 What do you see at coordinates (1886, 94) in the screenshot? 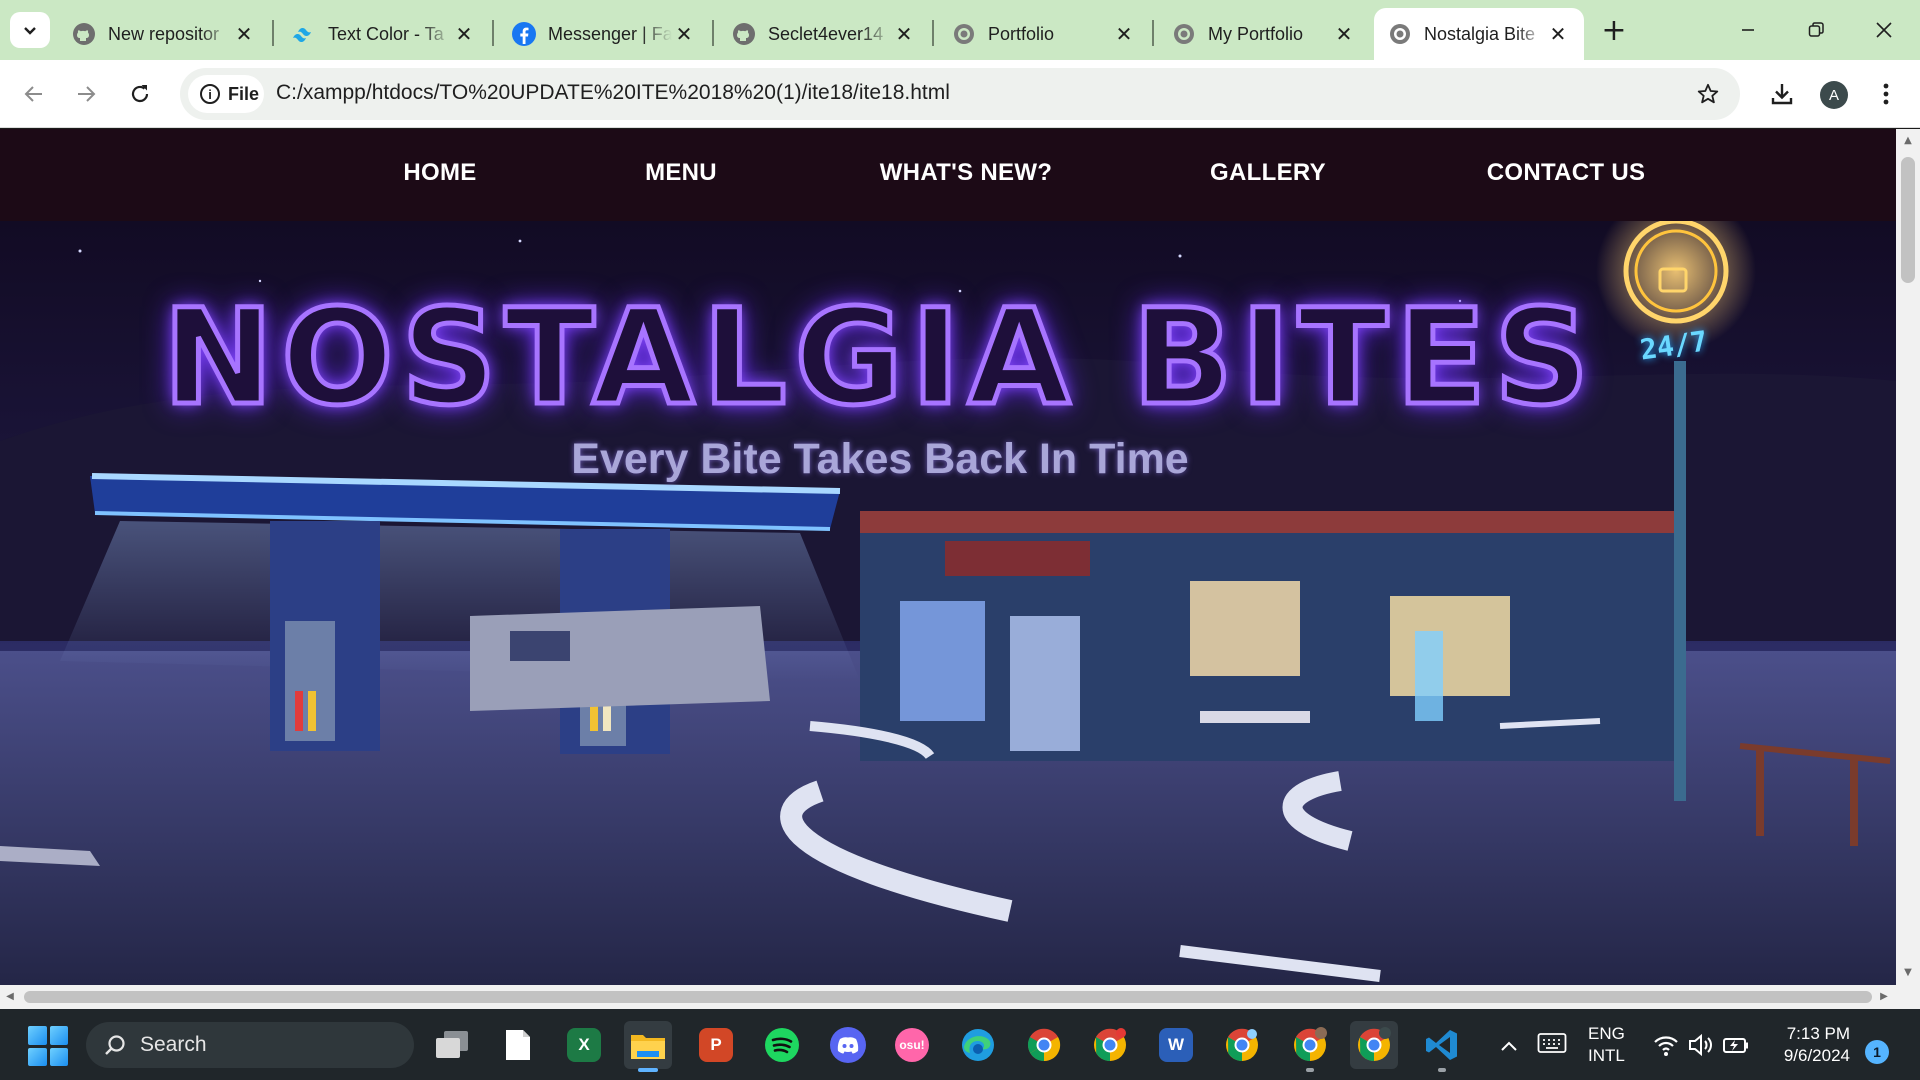
I see `browser-menu-button` at bounding box center [1886, 94].